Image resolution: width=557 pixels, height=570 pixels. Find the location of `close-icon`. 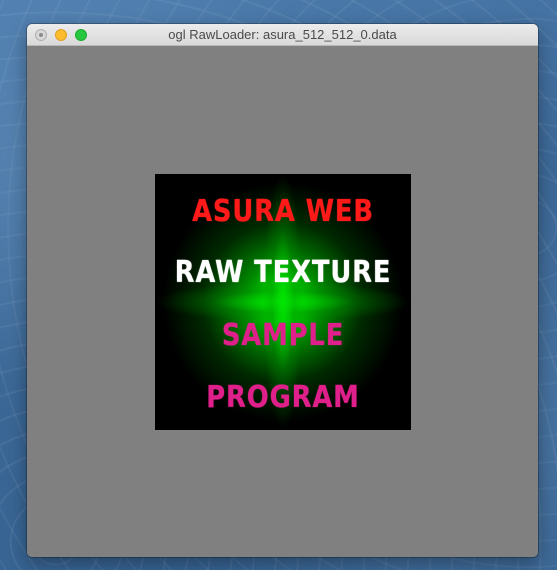

close-icon is located at coordinates (41, 35).